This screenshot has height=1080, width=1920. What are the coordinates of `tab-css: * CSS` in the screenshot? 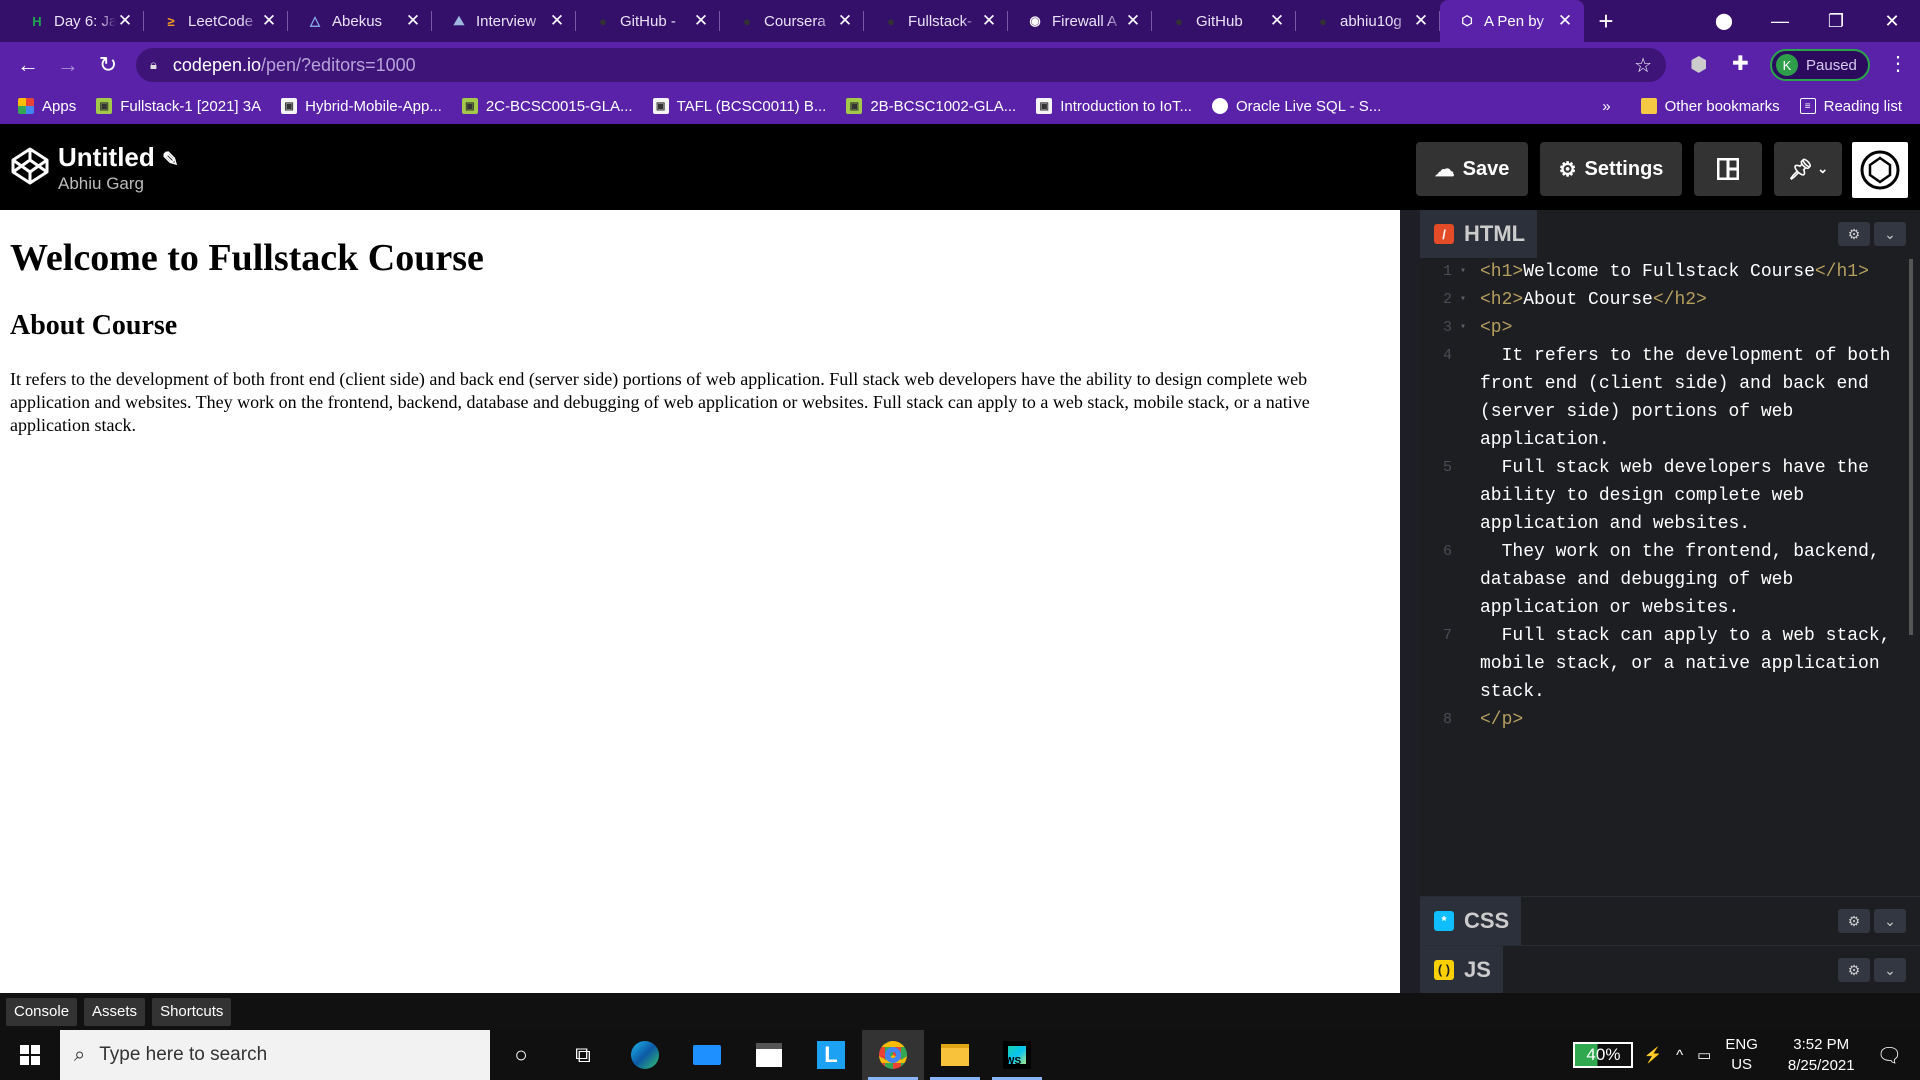 It's located at (1471, 920).